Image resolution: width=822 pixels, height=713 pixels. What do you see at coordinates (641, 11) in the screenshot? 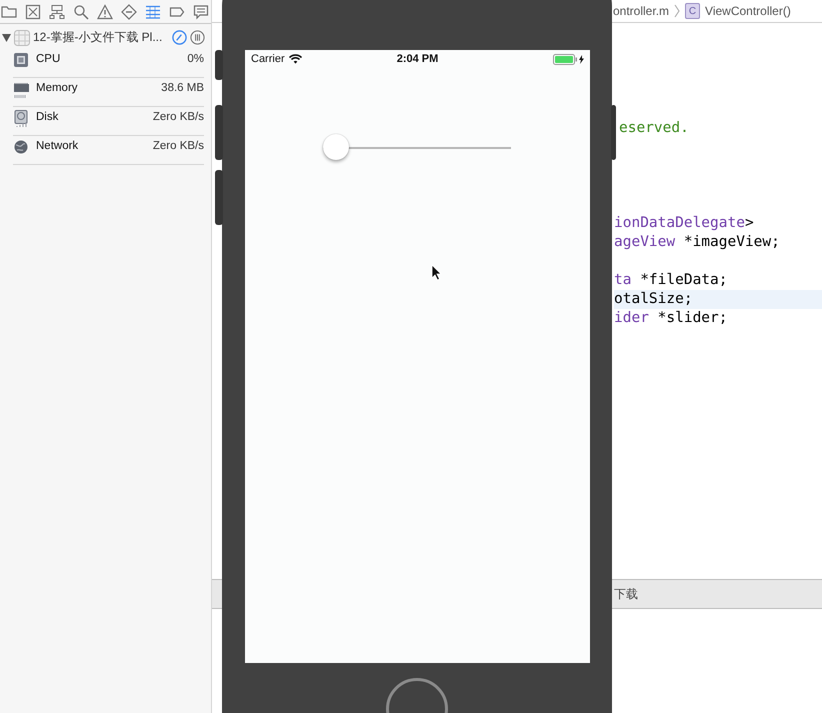
I see `breadcrumb-file: ontroller.m` at bounding box center [641, 11].